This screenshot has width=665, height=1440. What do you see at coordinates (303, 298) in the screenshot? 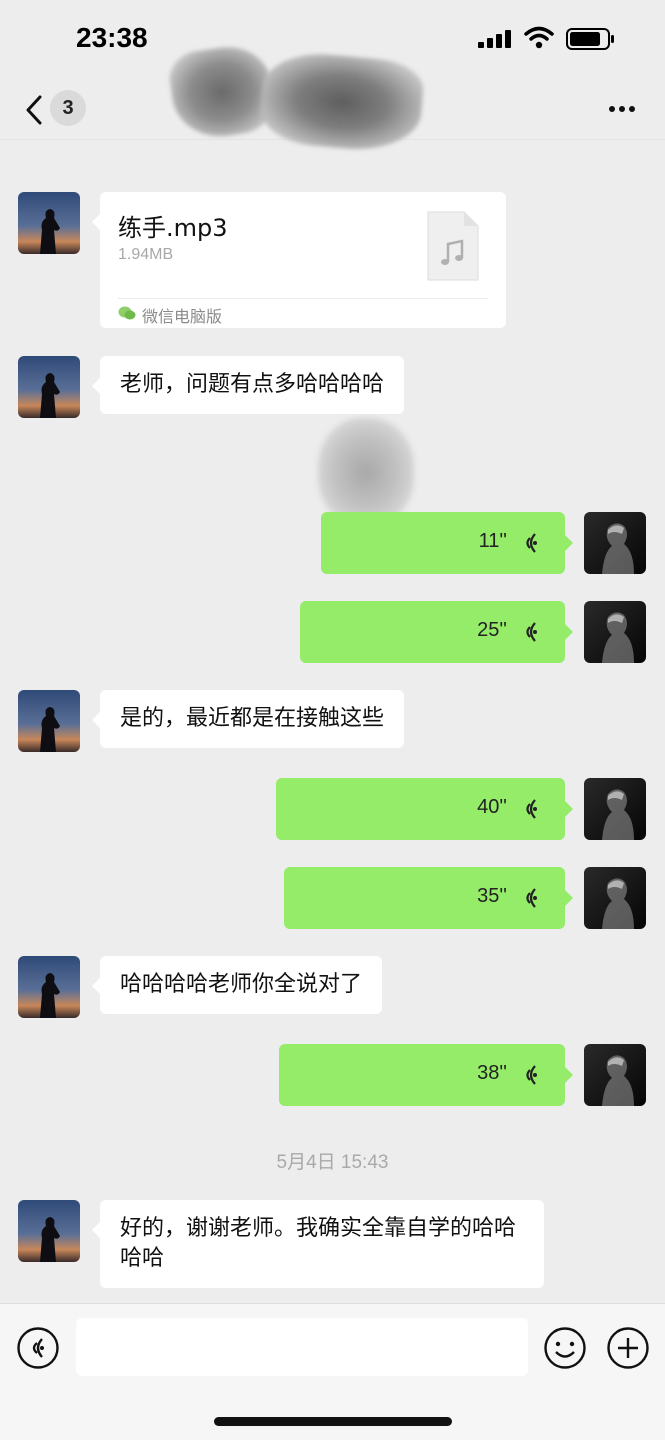
I see `divider` at bounding box center [303, 298].